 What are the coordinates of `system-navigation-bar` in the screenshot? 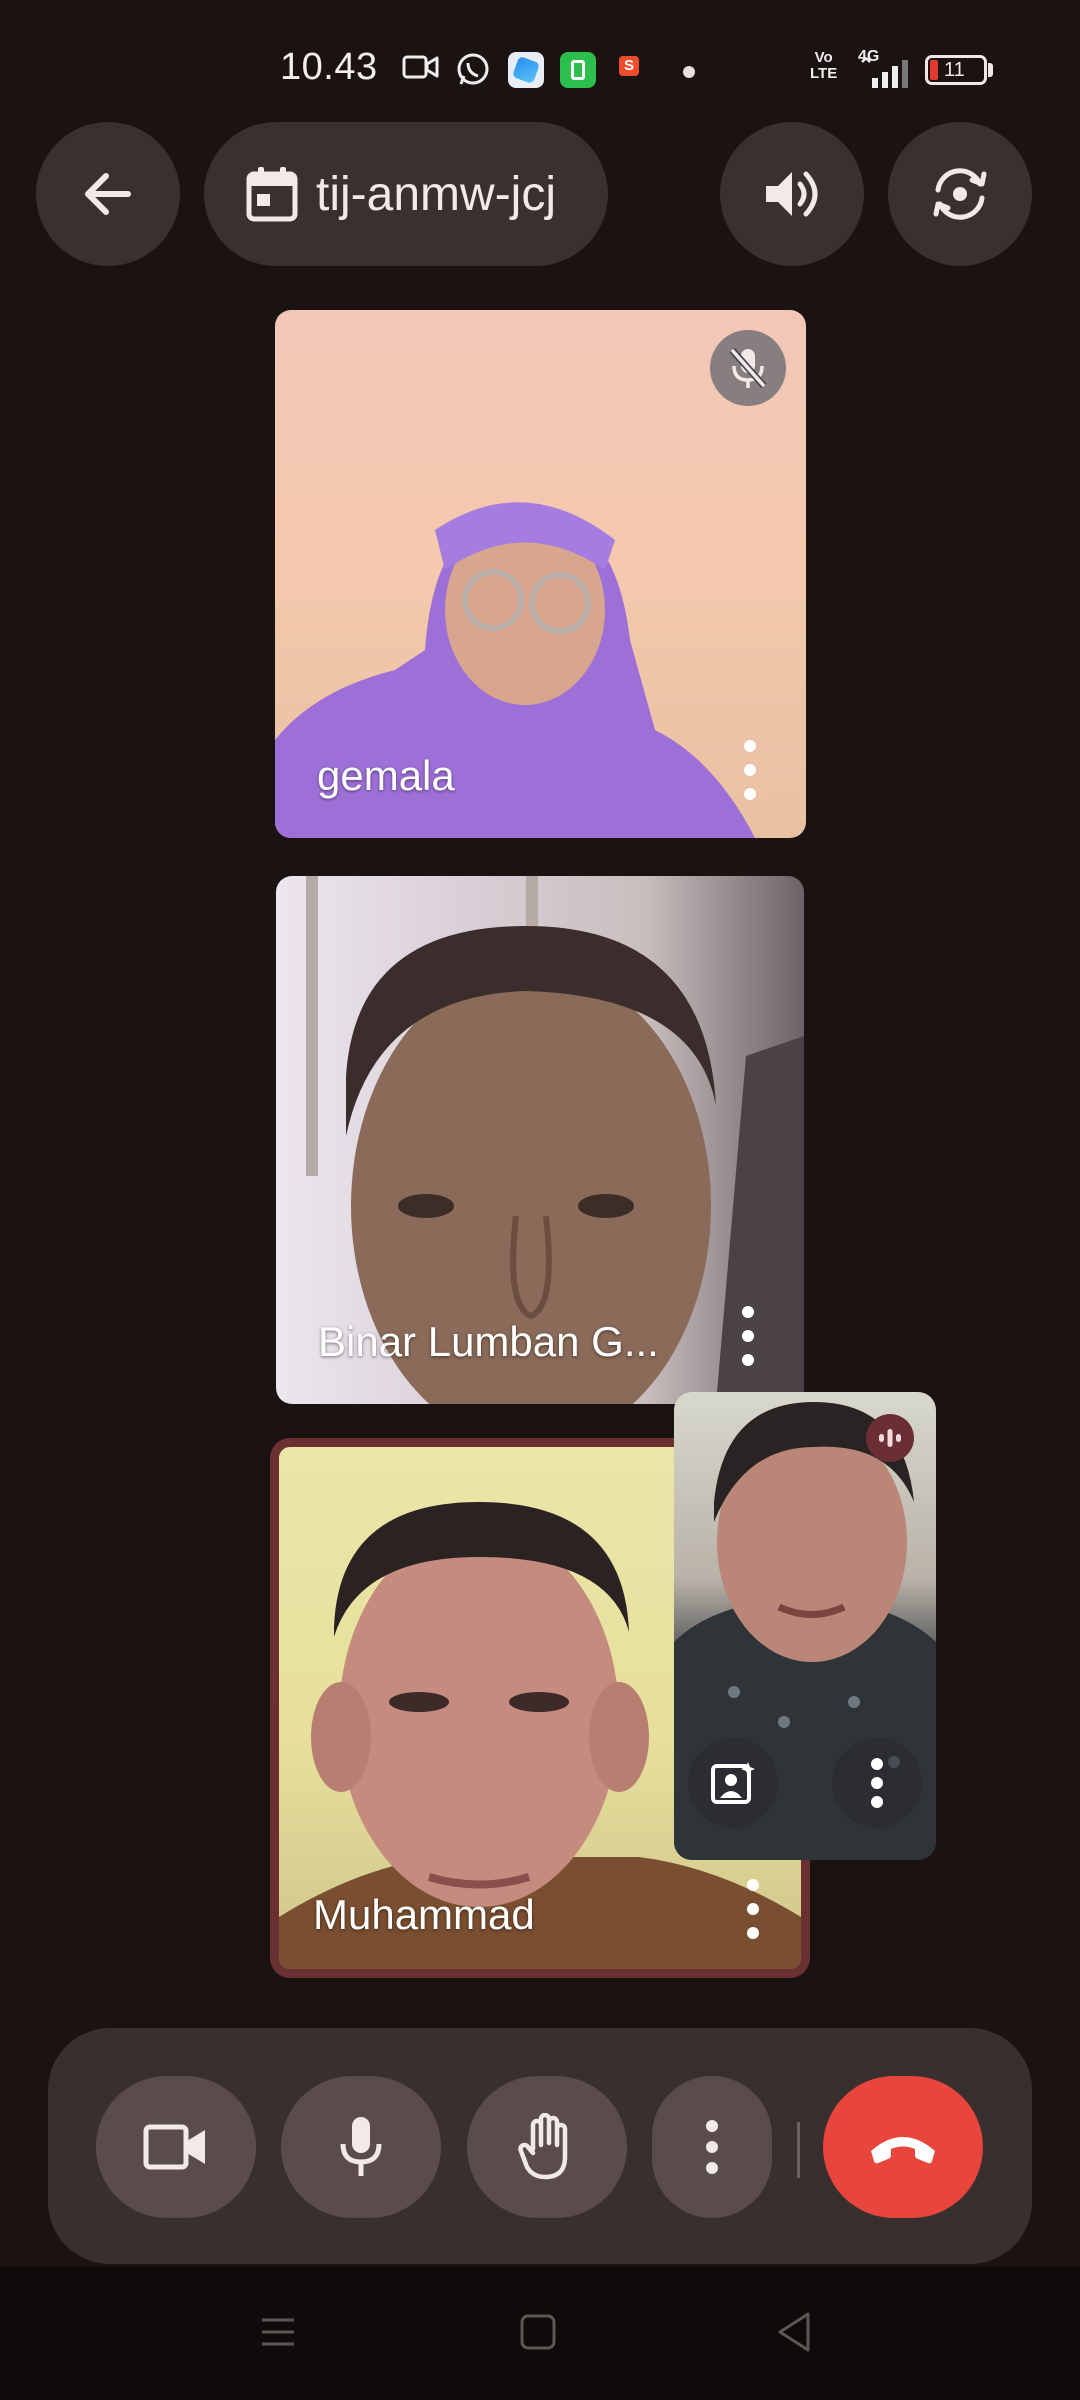 It's located at (540, 2333).